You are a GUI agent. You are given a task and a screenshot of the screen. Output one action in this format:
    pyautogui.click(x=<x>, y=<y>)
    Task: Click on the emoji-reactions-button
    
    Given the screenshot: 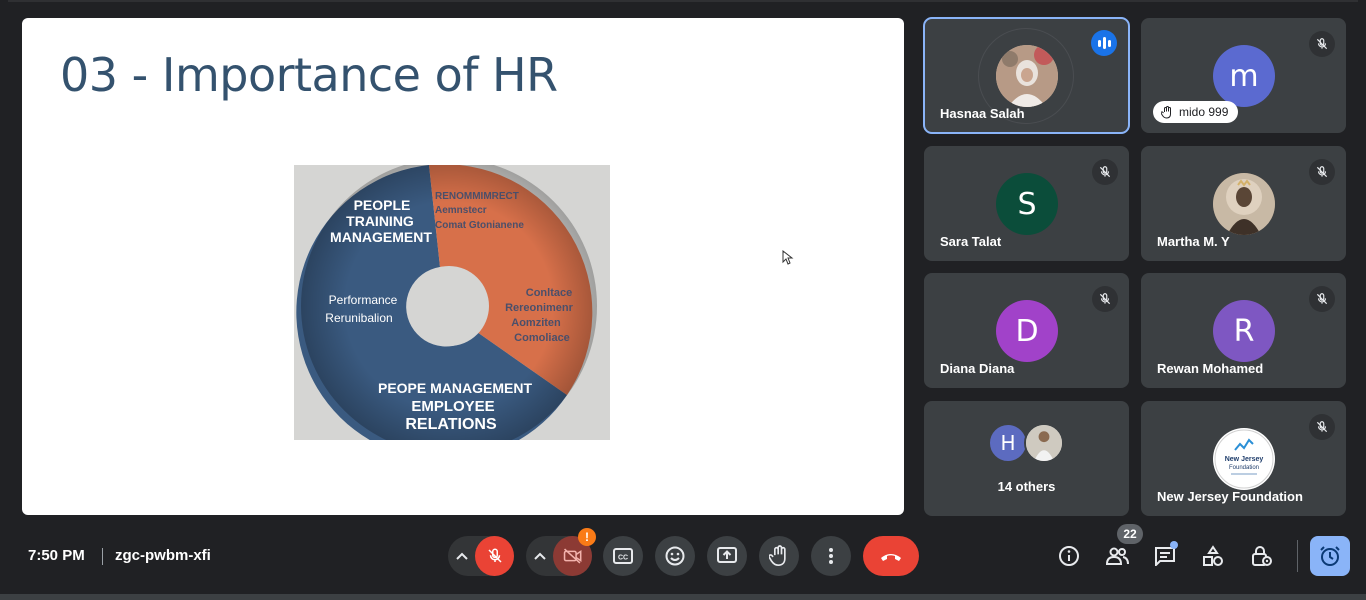 What is the action you would take?
    pyautogui.click(x=675, y=556)
    